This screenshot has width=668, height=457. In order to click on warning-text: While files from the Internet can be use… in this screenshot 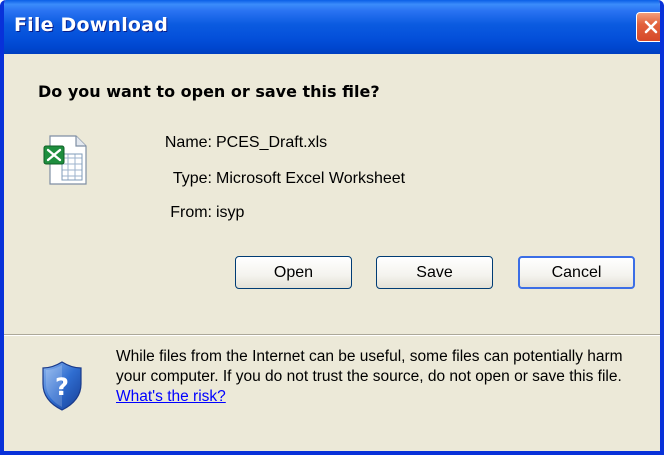, I will do `click(369, 366)`.